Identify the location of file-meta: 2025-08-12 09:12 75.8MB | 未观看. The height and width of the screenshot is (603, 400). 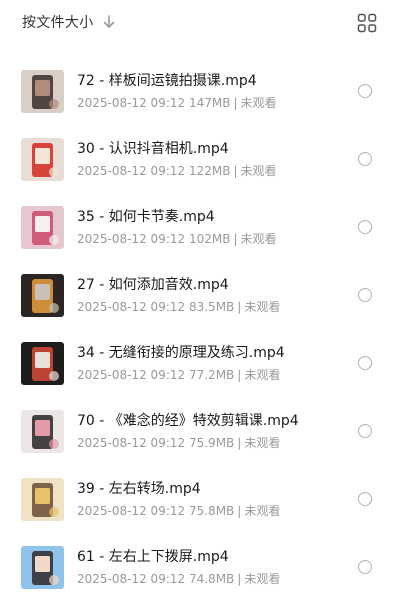
(178, 510).